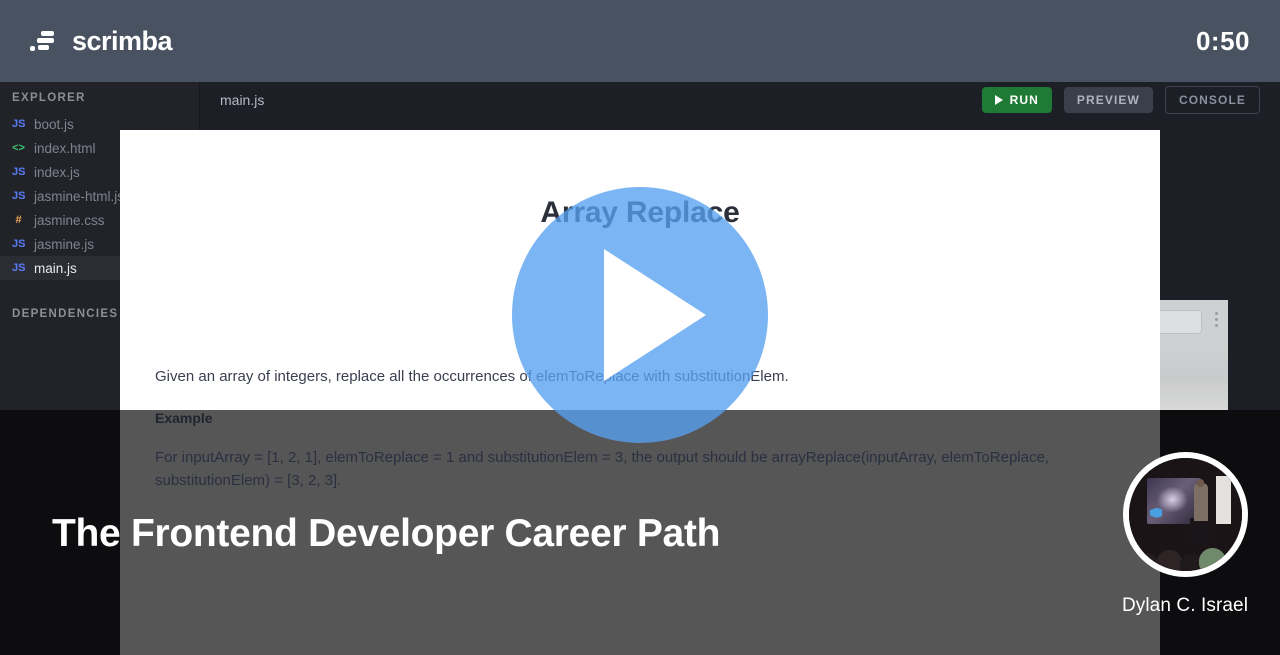 The image size is (1280, 655). I want to click on toolbar-actions: RUN PREVIEW CONSOLE, so click(1130, 100).